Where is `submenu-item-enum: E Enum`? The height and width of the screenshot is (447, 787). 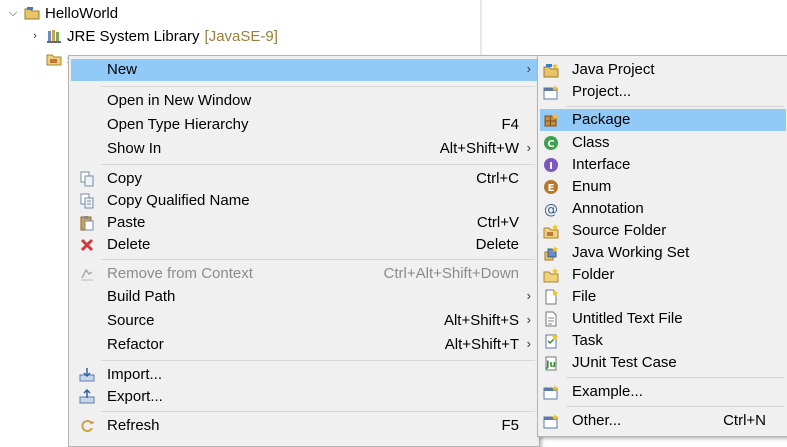
submenu-item-enum: E Enum is located at coordinates (663, 187).